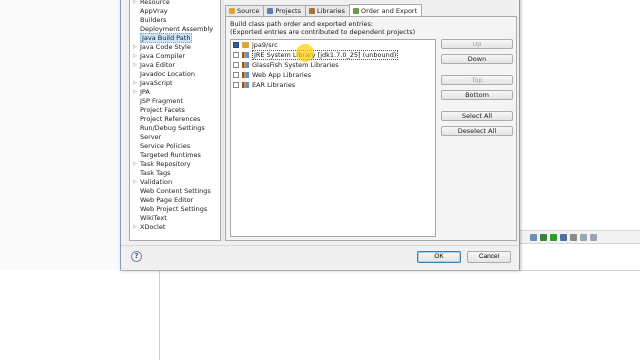 Image resolution: width=640 pixels, height=360 pixels. Describe the element at coordinates (223, 120) in the screenshot. I see `splitter` at that location.